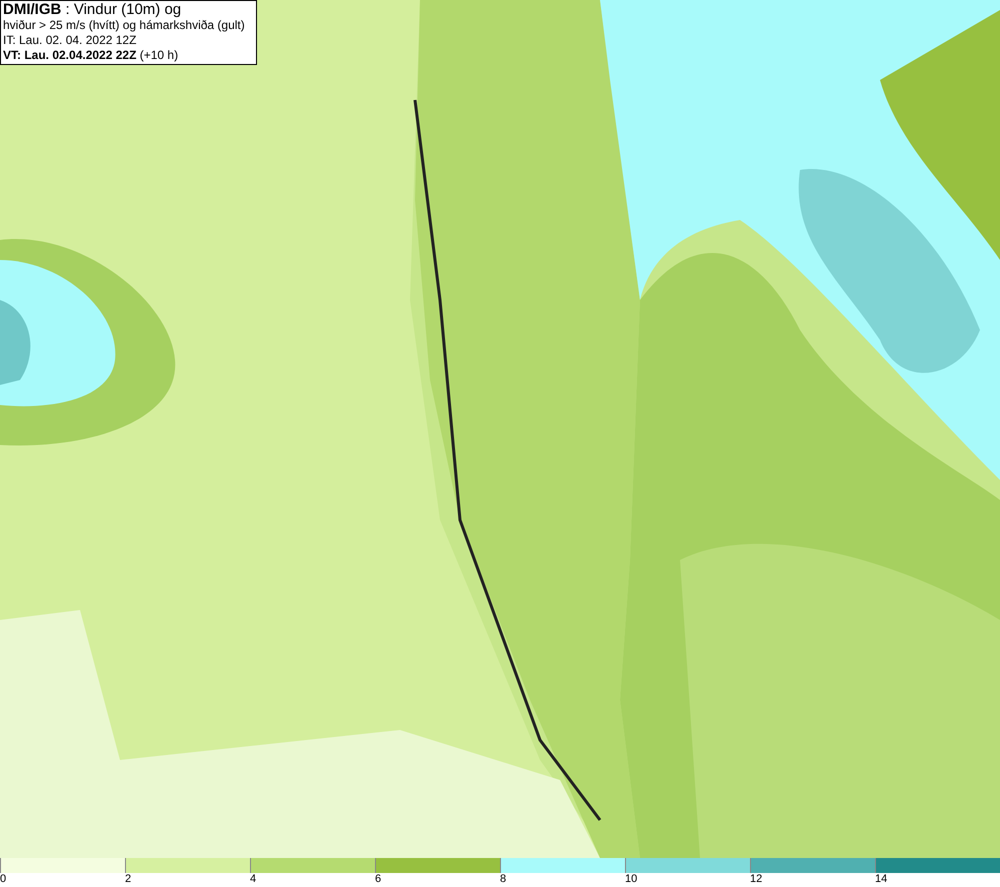 The image size is (1000, 887). Describe the element at coordinates (881, 879) in the screenshot. I see `legend-label: 14` at that location.